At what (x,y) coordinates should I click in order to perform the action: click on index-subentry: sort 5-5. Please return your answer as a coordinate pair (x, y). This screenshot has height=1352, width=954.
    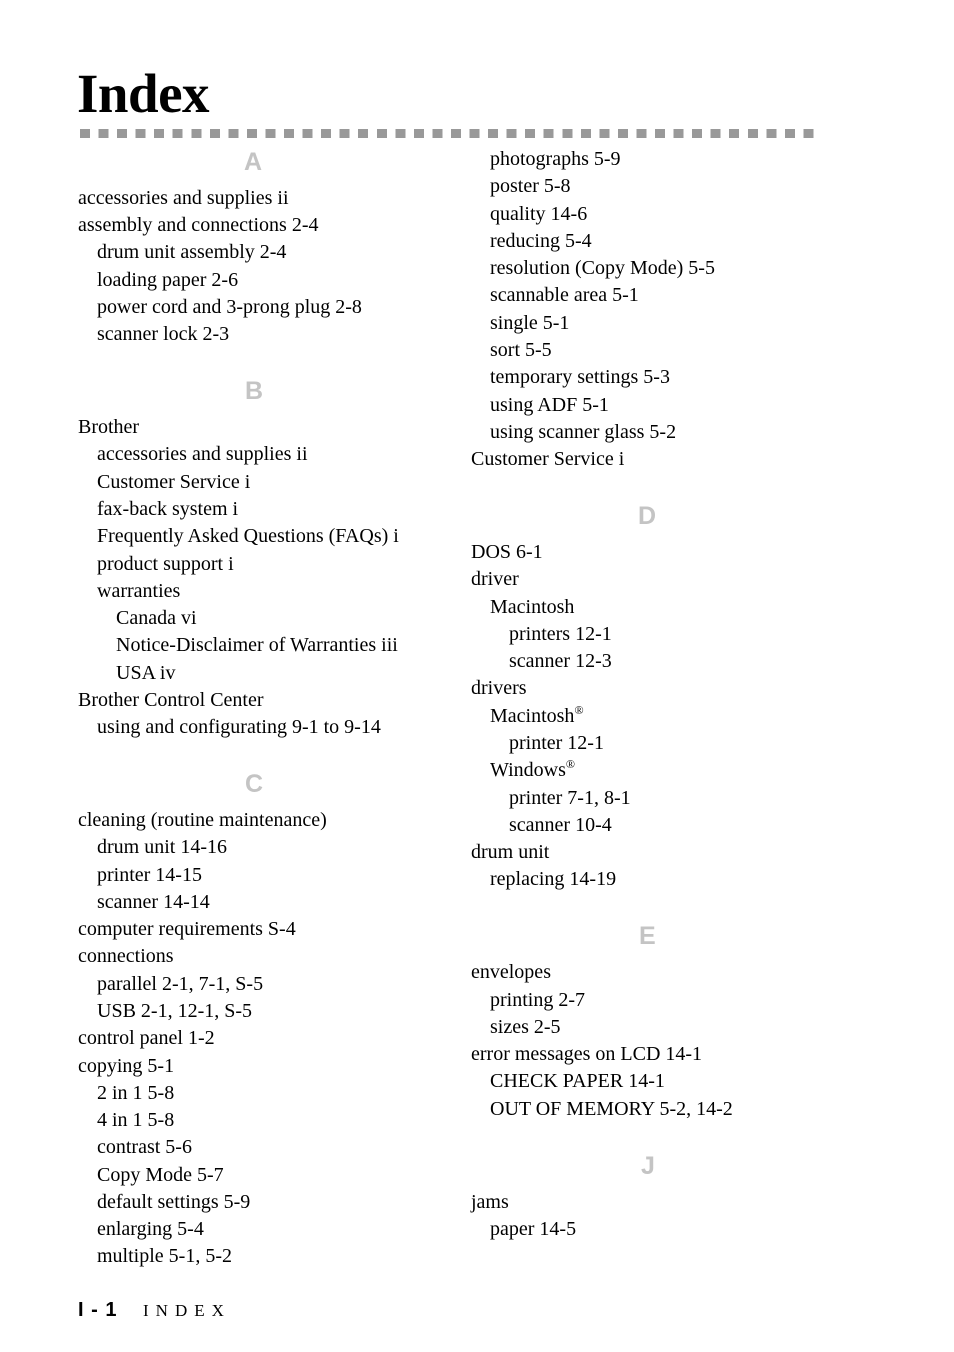
    Looking at the image, I should click on (521, 350).